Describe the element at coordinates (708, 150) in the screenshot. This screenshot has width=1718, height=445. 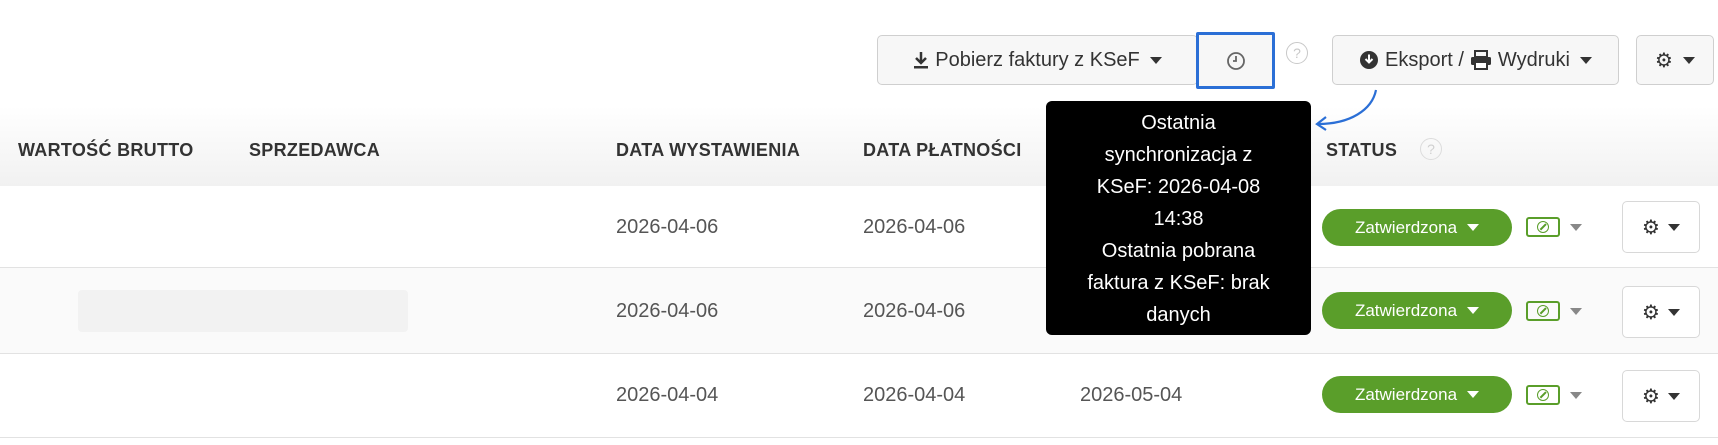
I see `column-header-issue-date: DATA WYSTAWIENIA` at that location.